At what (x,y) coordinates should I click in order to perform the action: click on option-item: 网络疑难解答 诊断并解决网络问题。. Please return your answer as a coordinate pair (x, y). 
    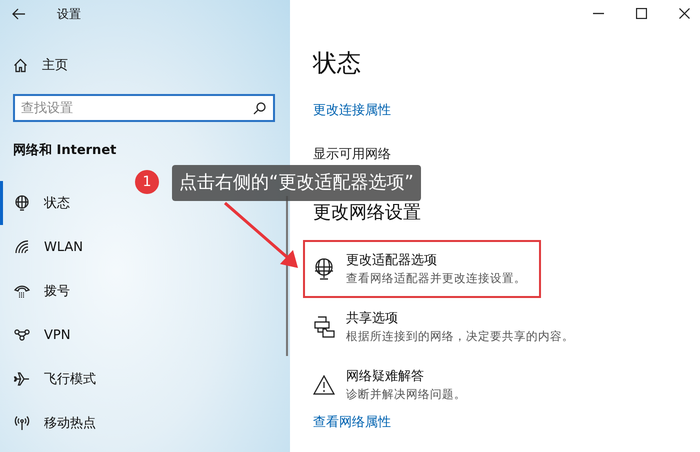
    Looking at the image, I should click on (392, 385).